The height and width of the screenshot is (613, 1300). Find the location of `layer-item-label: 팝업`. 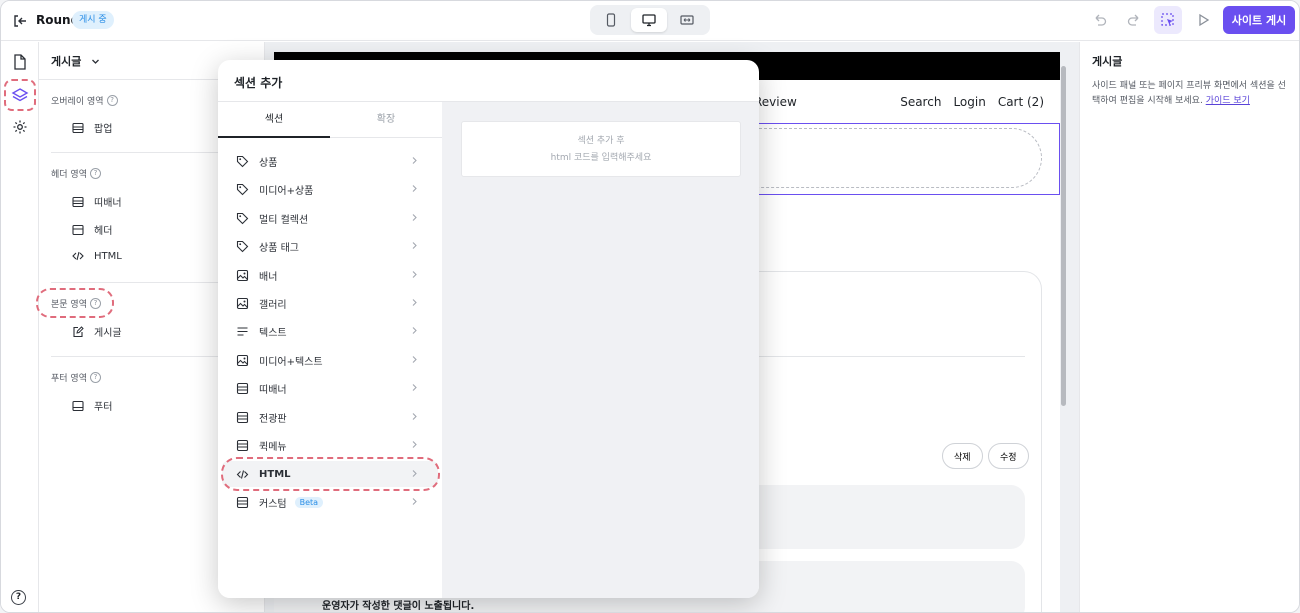

layer-item-label: 팝업 is located at coordinates (103, 129).